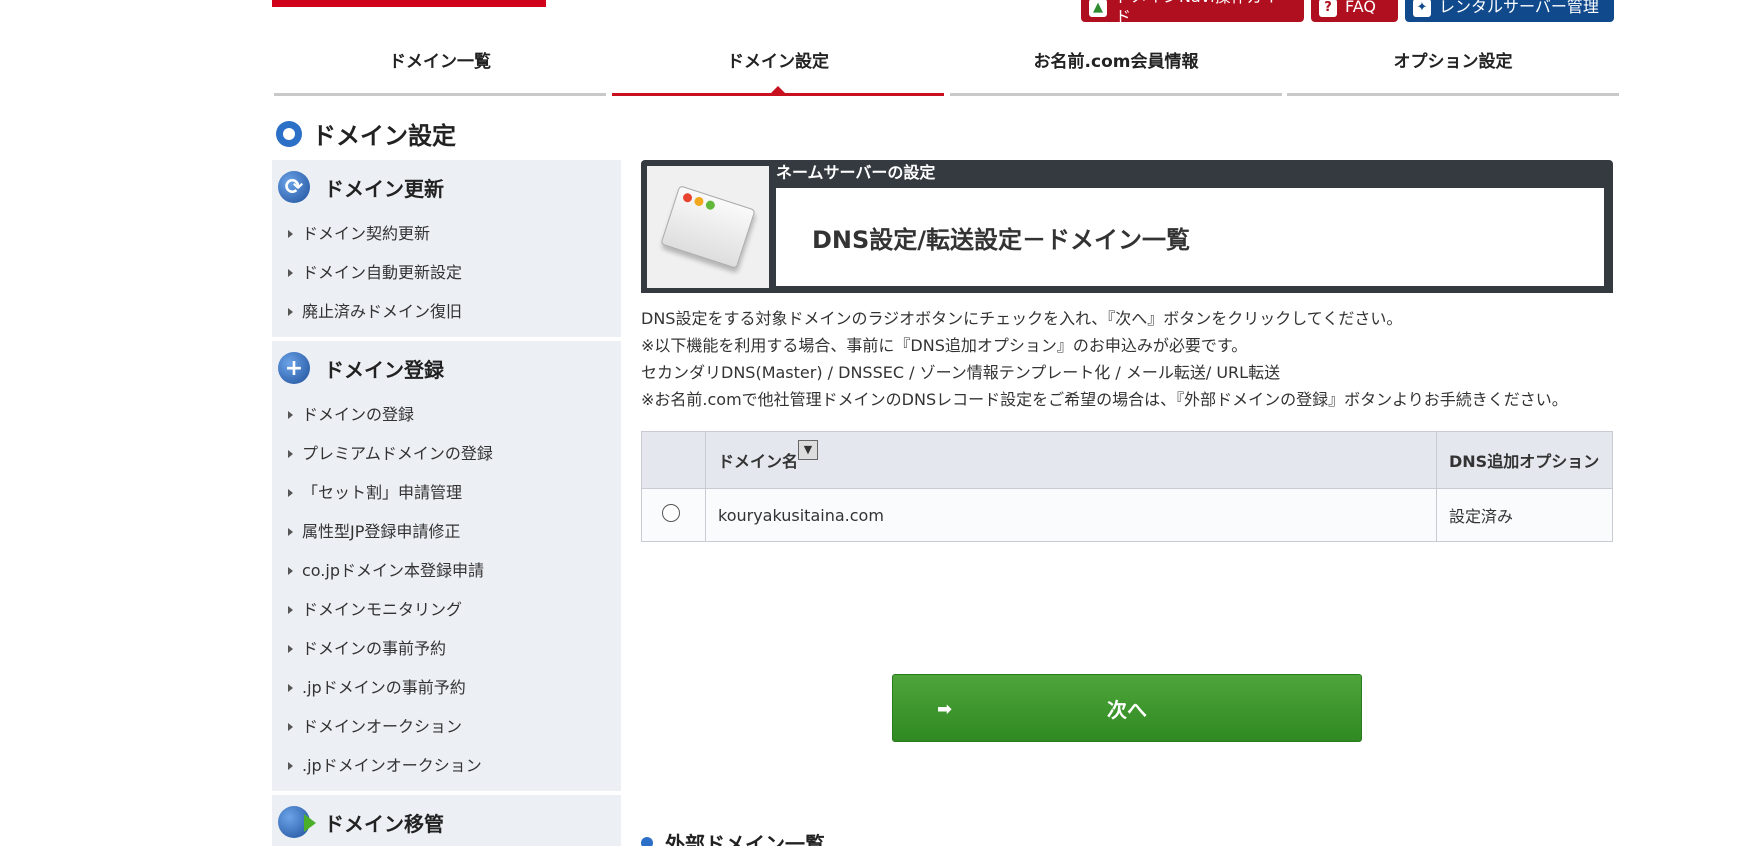  What do you see at coordinates (384, 823) in the screenshot?
I see `sidebar-group-title: ドメイン移管` at bounding box center [384, 823].